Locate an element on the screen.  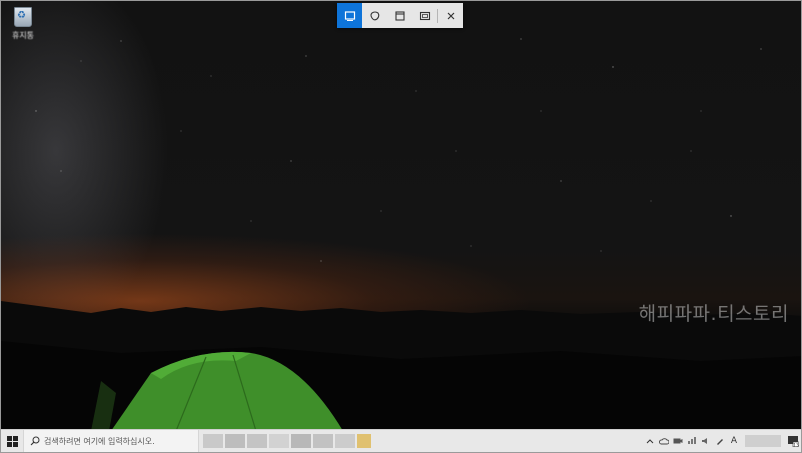
taskbar-clock is located at coordinates (763, 441).